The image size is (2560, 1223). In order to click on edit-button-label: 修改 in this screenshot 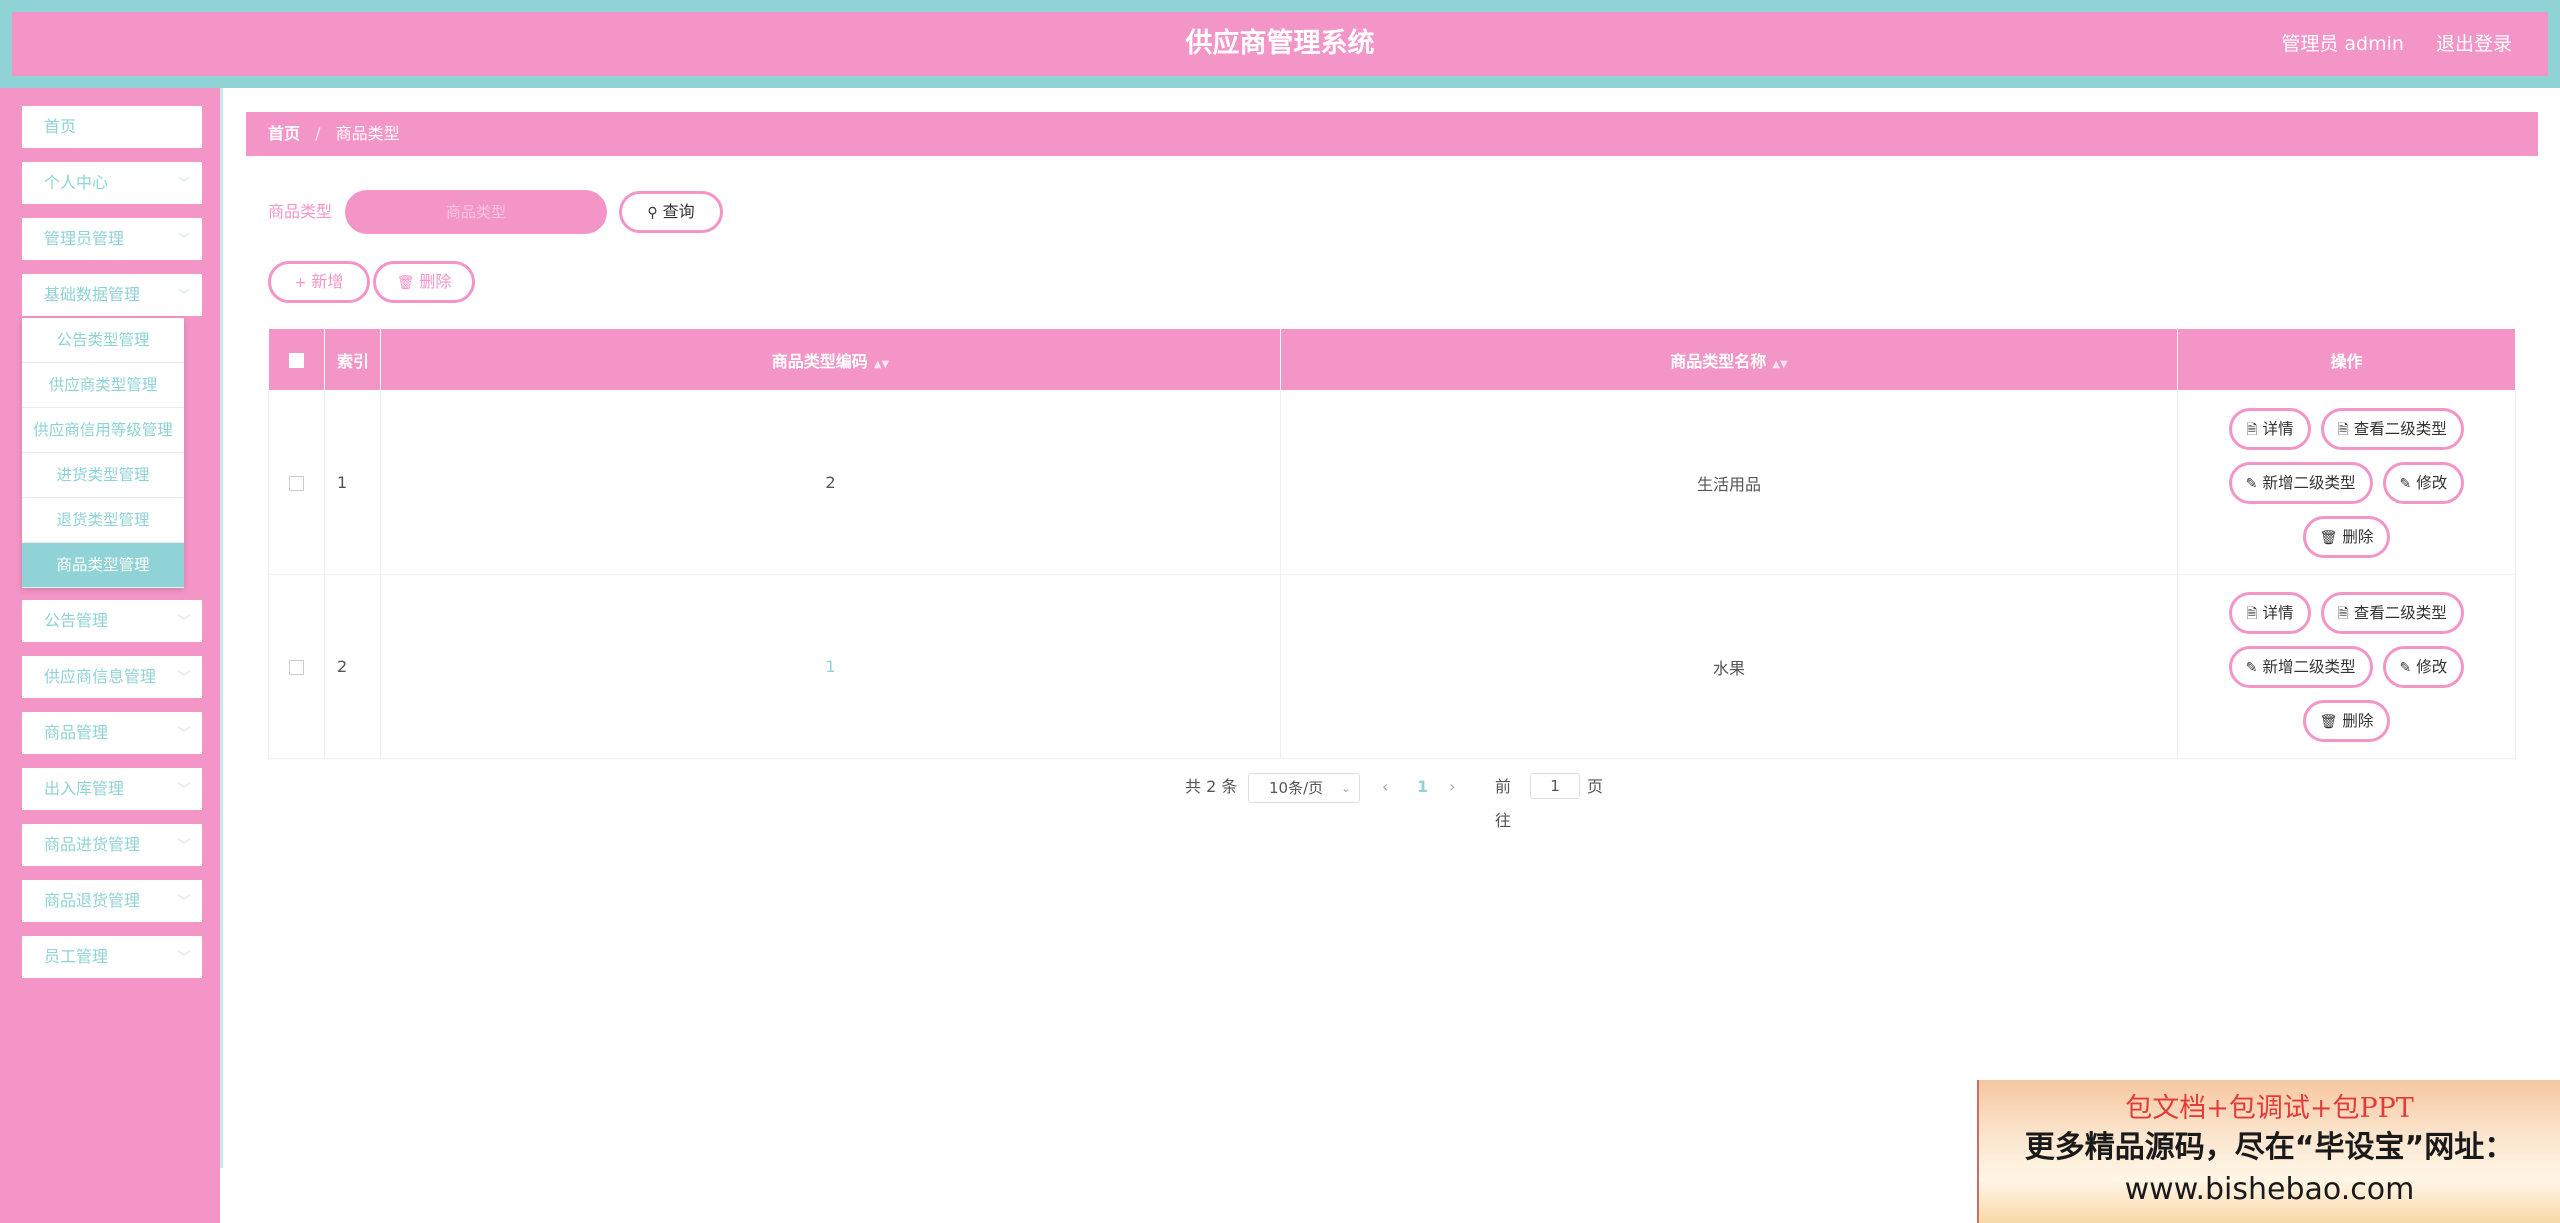, I will do `click(2432, 667)`.